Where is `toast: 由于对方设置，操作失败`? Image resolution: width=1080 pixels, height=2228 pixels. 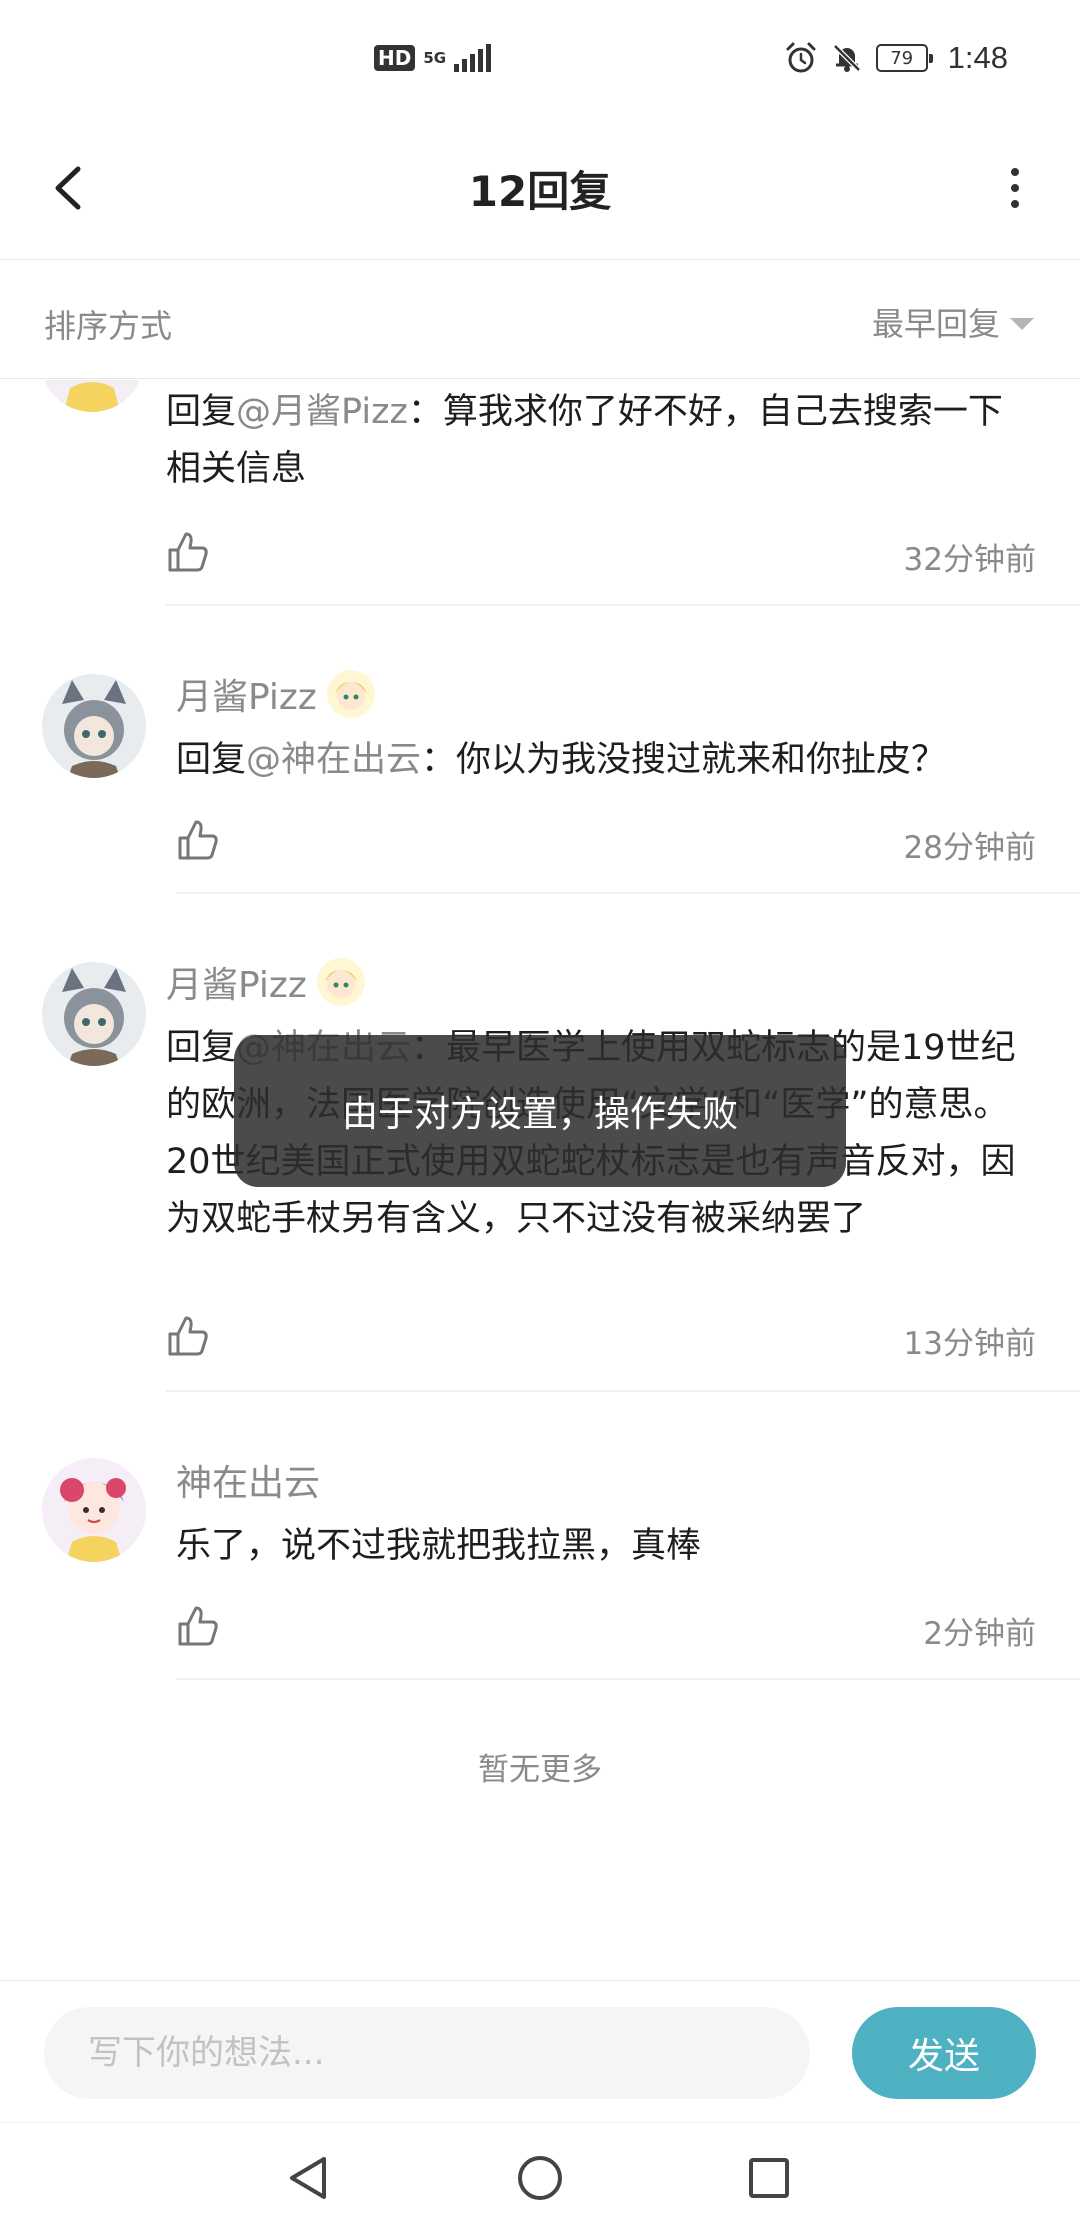
toast: 由于对方设置，操作失败 is located at coordinates (540, 1111).